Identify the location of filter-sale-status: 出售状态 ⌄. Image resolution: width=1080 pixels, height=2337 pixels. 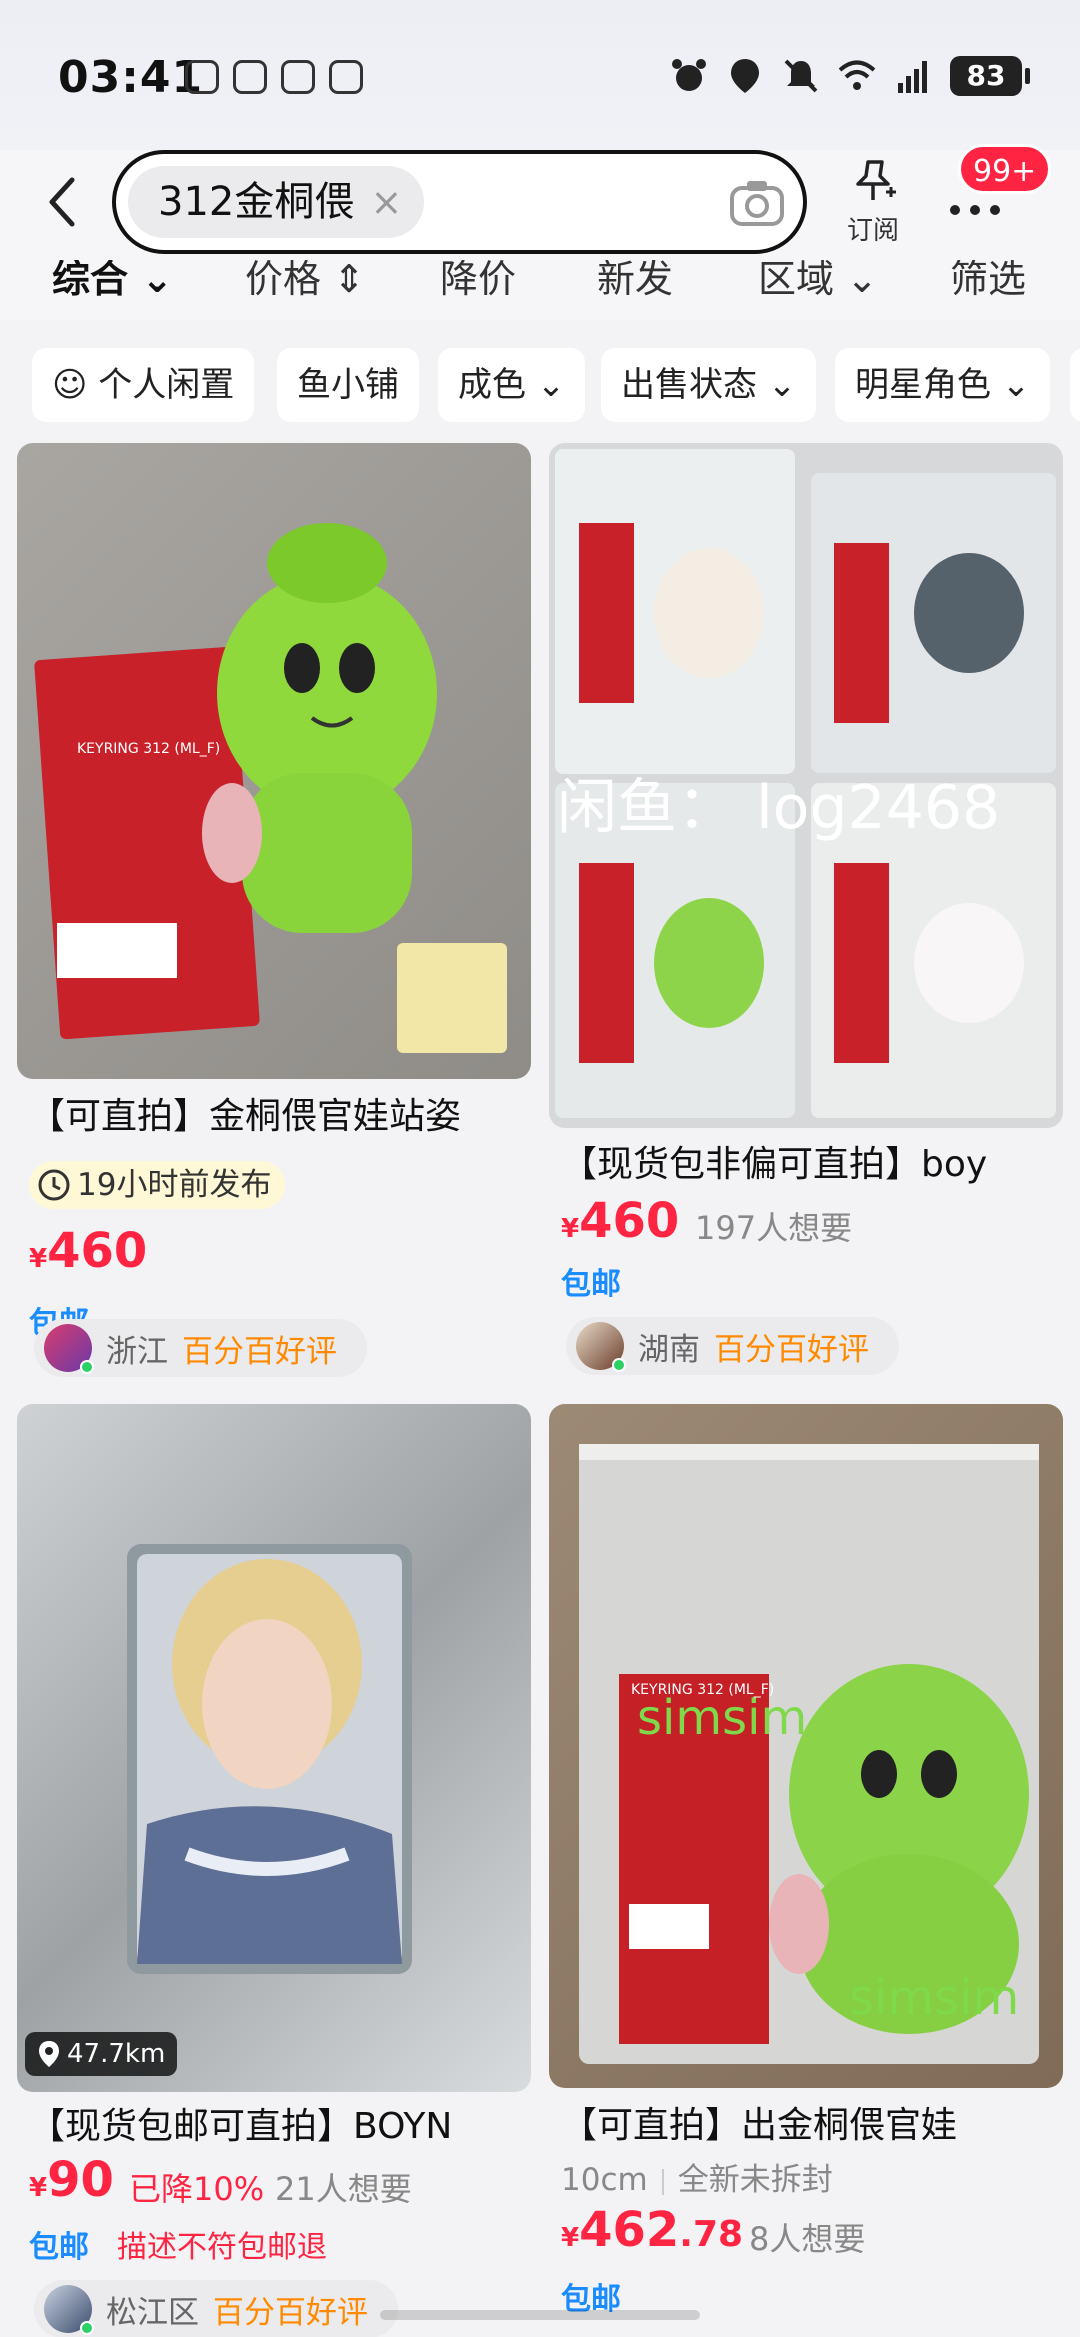
(709, 385).